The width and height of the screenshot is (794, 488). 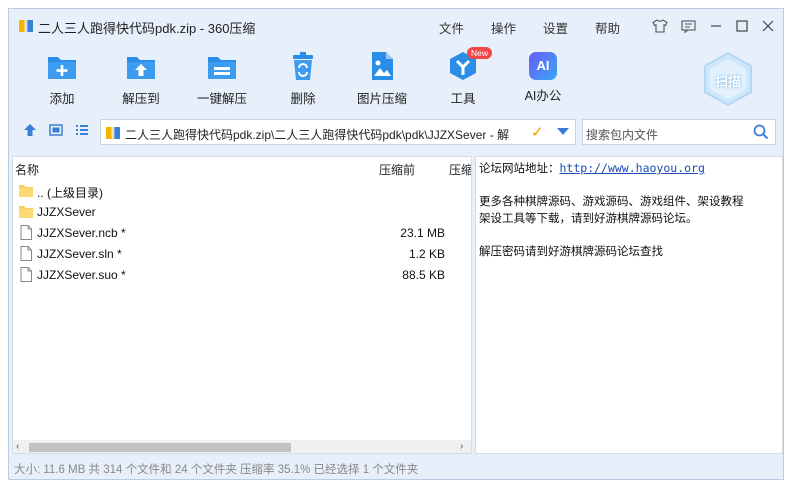 What do you see at coordinates (632, 168) in the screenshot?
I see `forum-link: http://www.haoyou.org` at bounding box center [632, 168].